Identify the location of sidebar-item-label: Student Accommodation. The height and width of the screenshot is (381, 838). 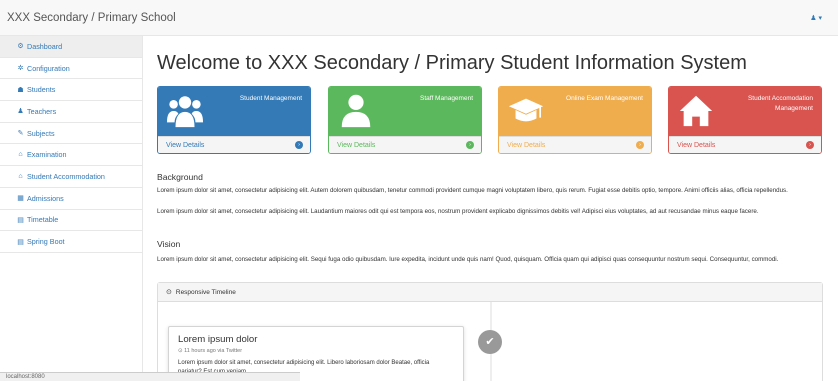
(66, 176).